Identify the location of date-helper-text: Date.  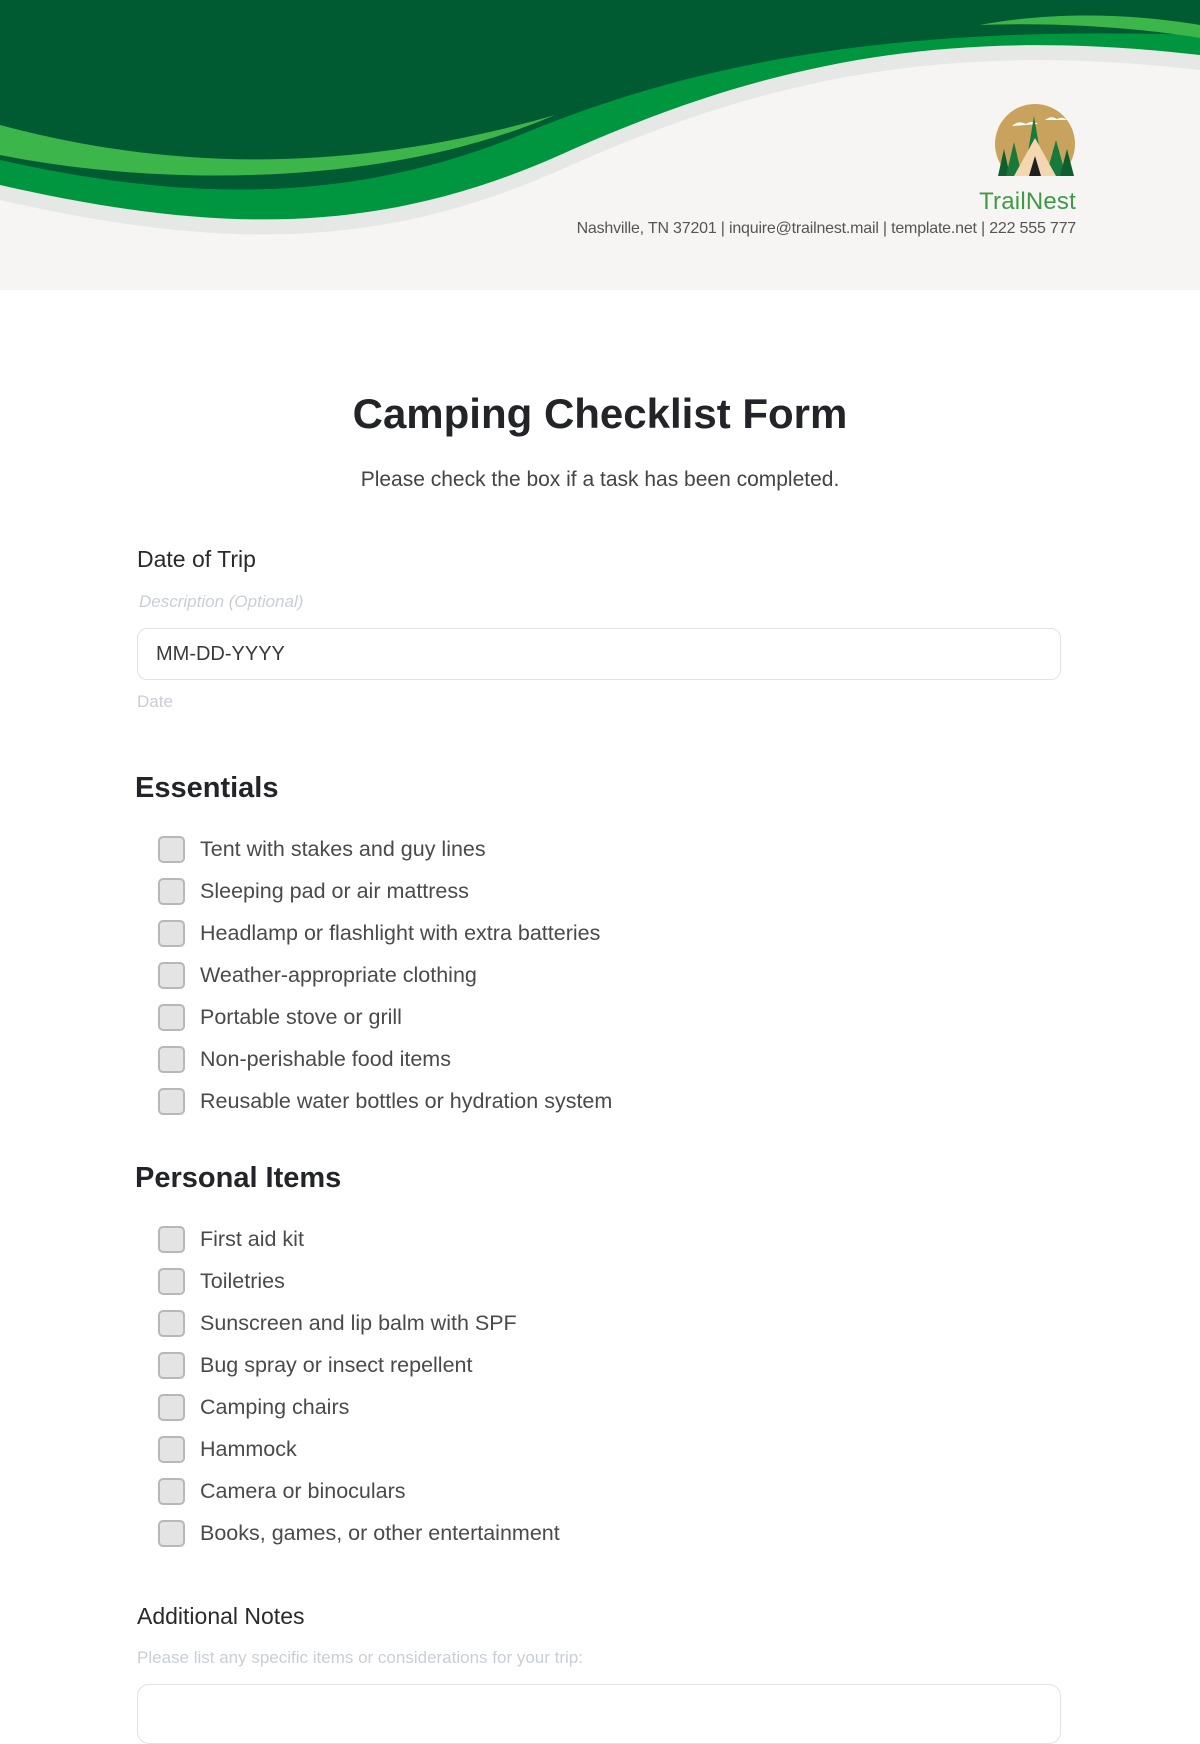
(155, 701).